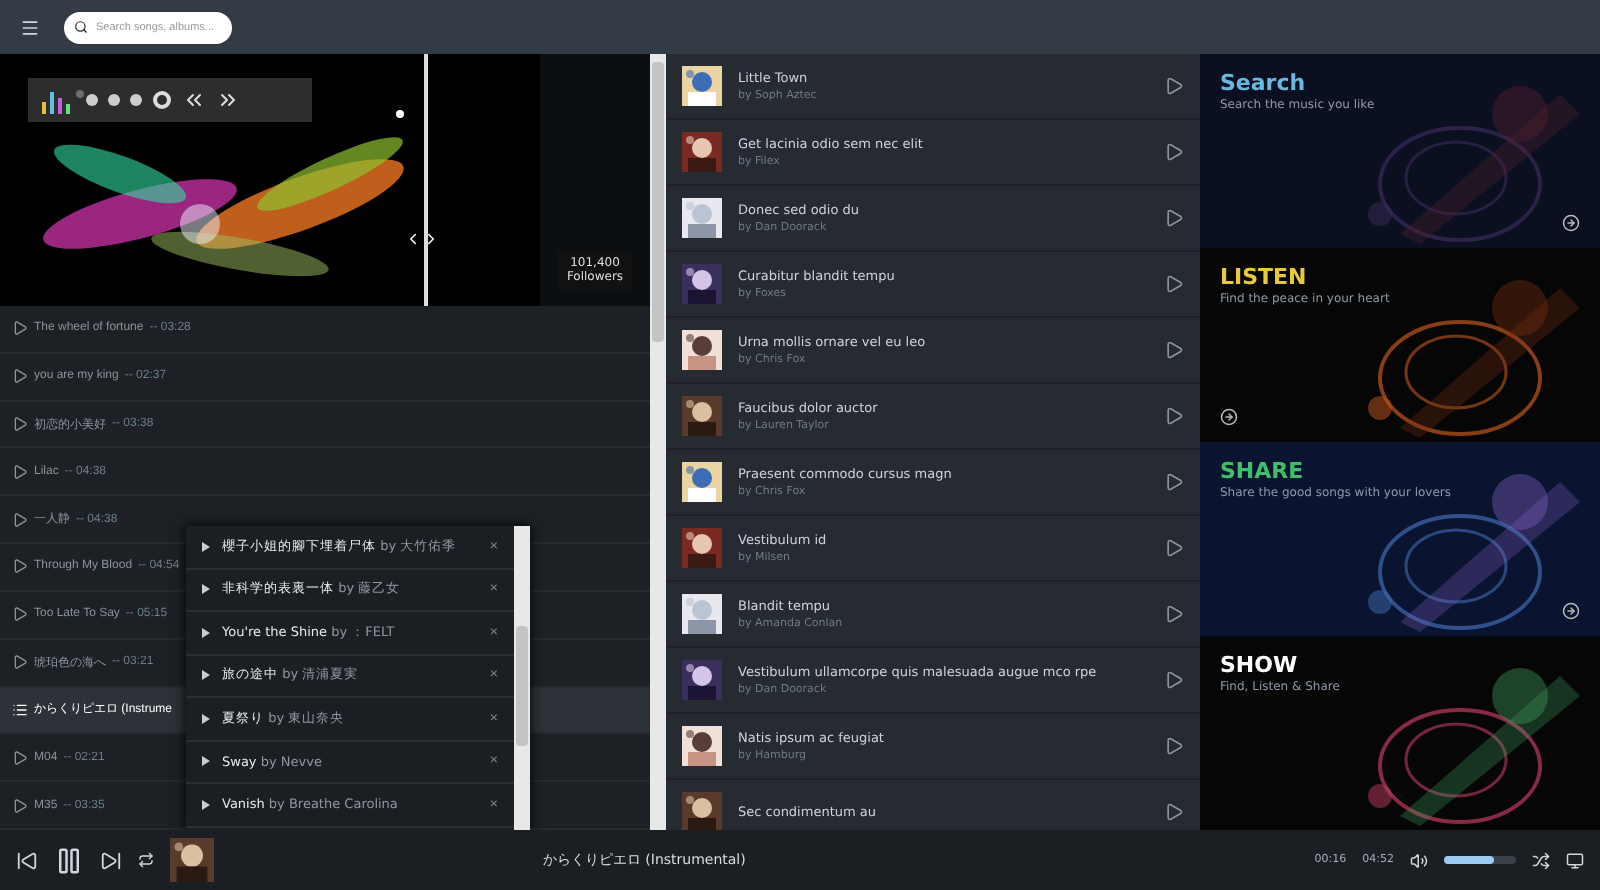  What do you see at coordinates (1541, 860) in the screenshot?
I see `shuffle-icon` at bounding box center [1541, 860].